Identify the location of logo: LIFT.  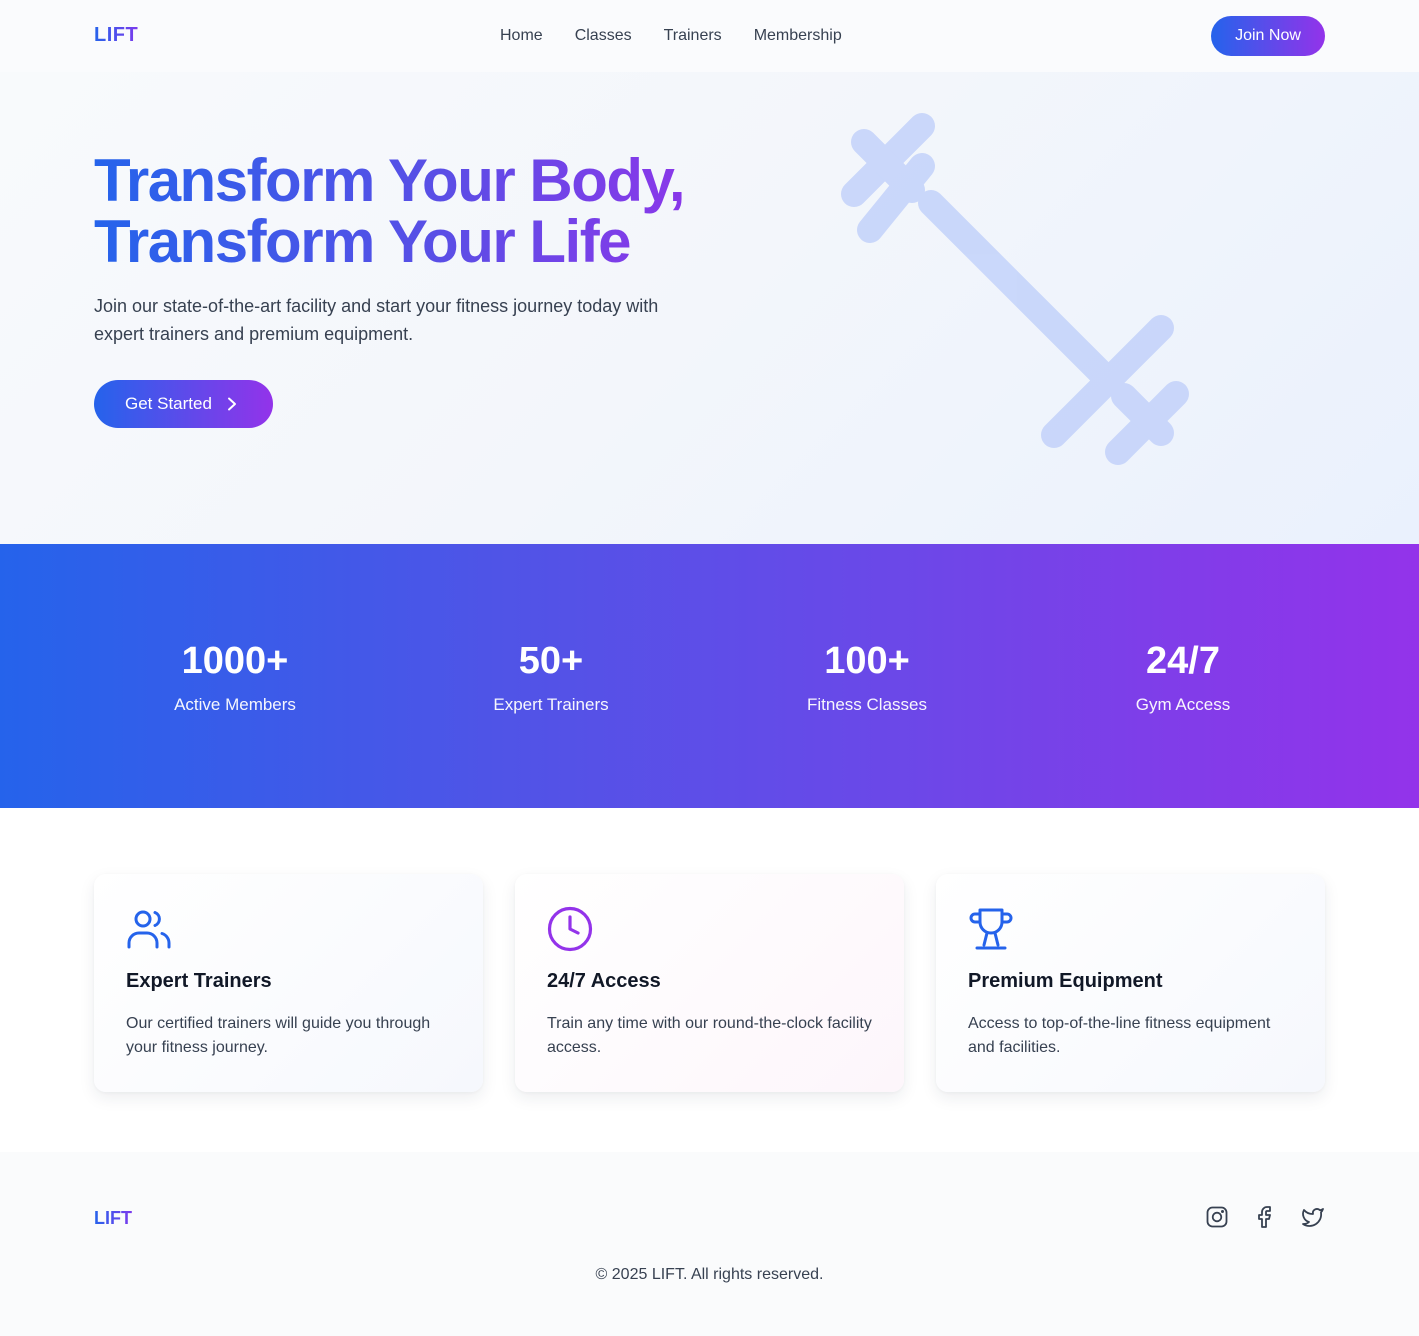
(116, 35).